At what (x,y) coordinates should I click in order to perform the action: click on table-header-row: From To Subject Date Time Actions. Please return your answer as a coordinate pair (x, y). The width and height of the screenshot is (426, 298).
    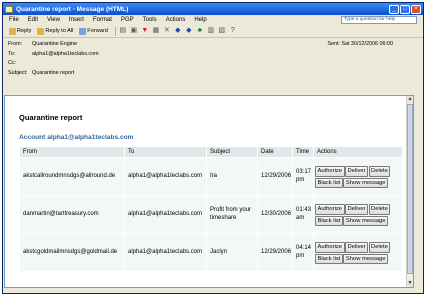
    Looking at the image, I should click on (211, 152).